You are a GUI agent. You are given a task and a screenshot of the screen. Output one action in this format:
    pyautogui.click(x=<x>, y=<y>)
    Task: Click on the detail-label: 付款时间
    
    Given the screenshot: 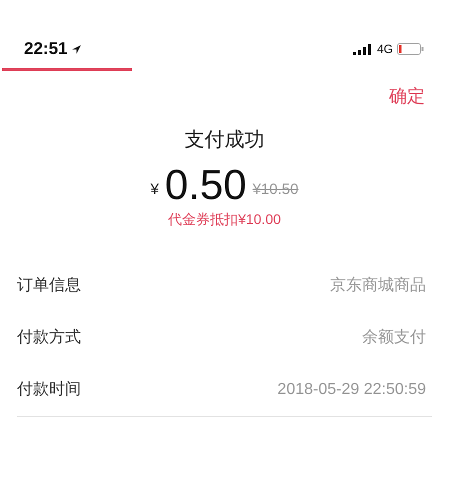 What is the action you would take?
    pyautogui.click(x=49, y=390)
    